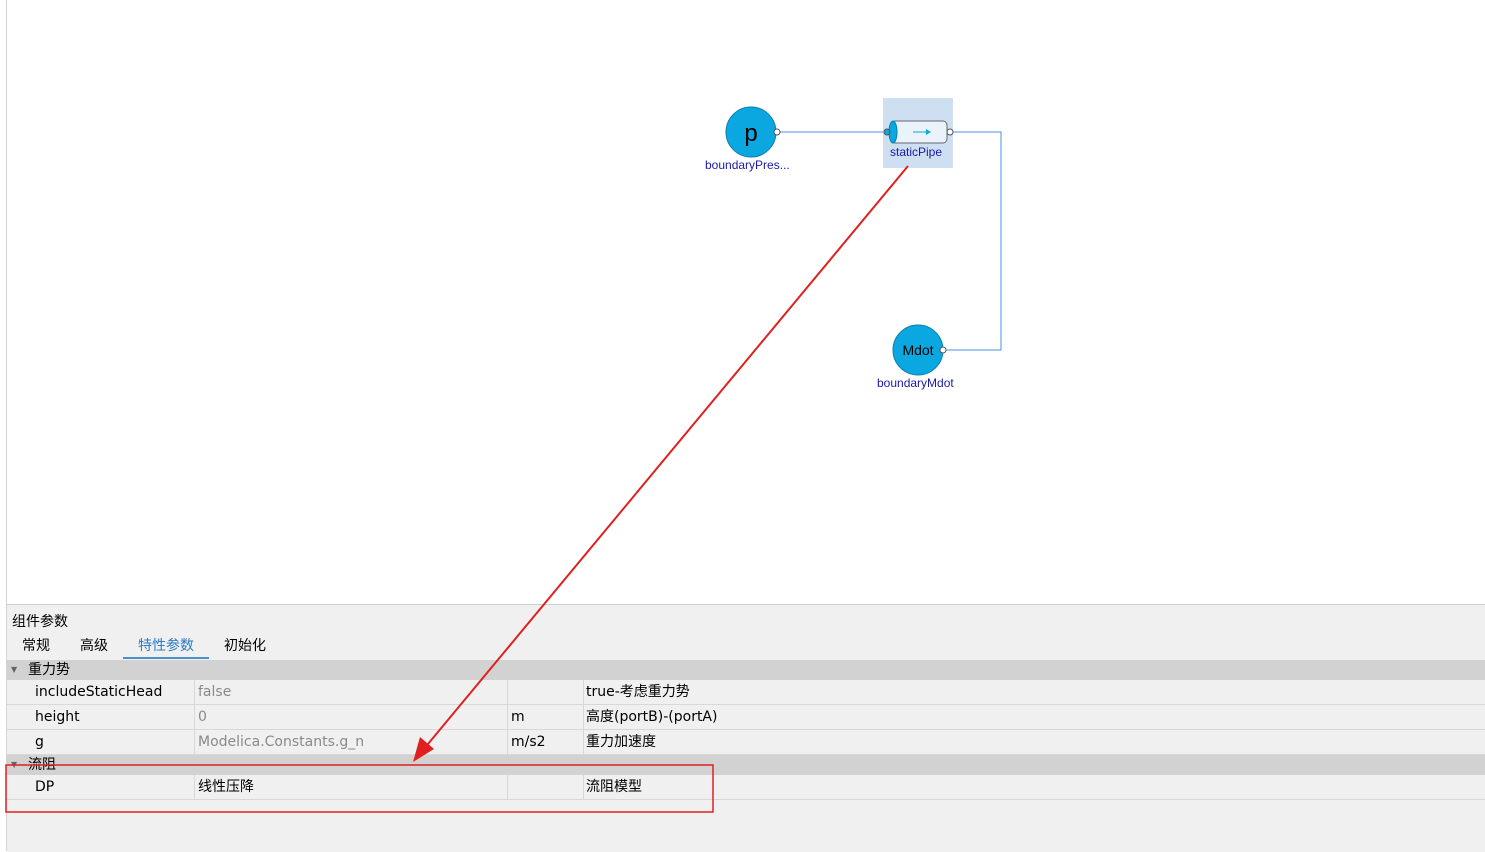  Describe the element at coordinates (950, 132) in the screenshot. I see `pipe-port-b` at that location.